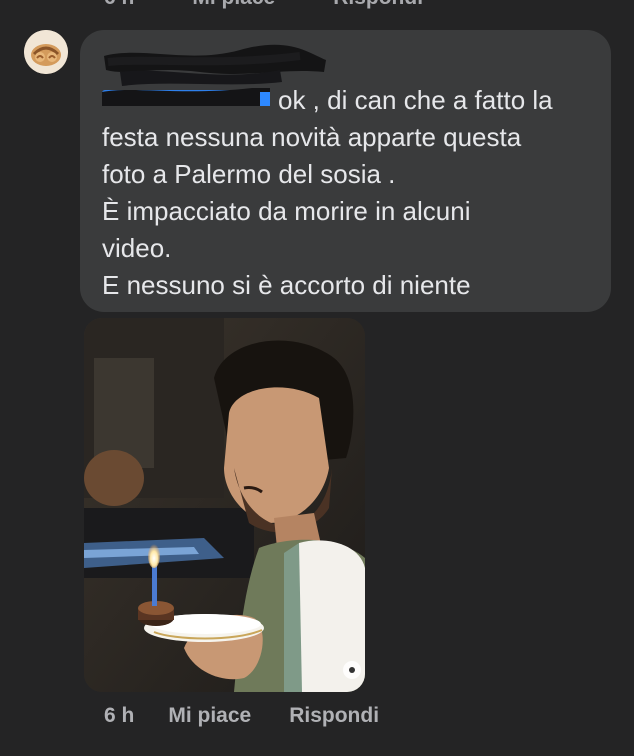  I want to click on previous-comment-time: 6 h, so click(119, 5).